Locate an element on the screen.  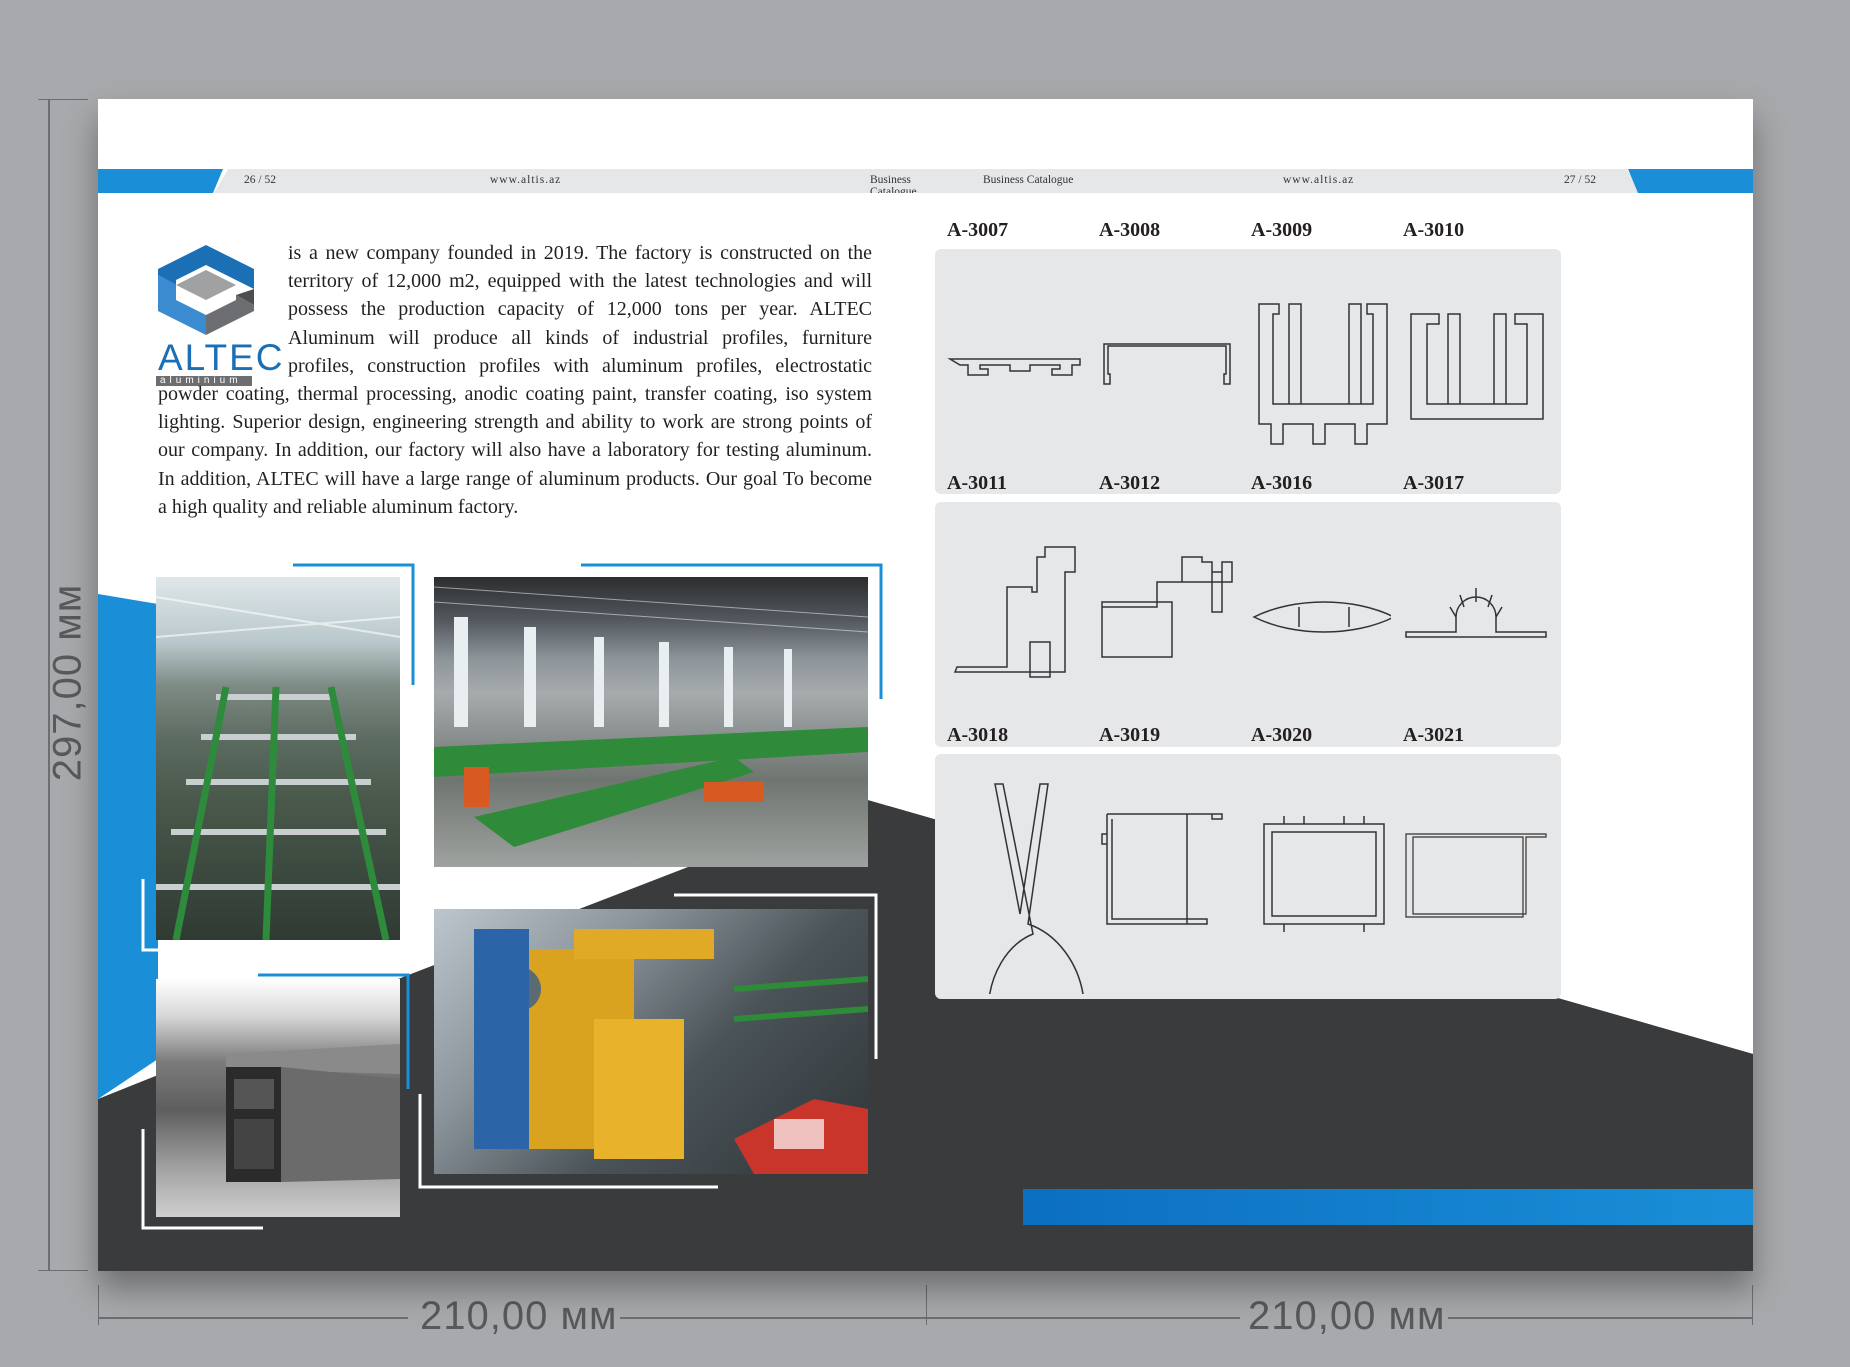
double-slot-profile-icon is located at coordinates (1324, 371).